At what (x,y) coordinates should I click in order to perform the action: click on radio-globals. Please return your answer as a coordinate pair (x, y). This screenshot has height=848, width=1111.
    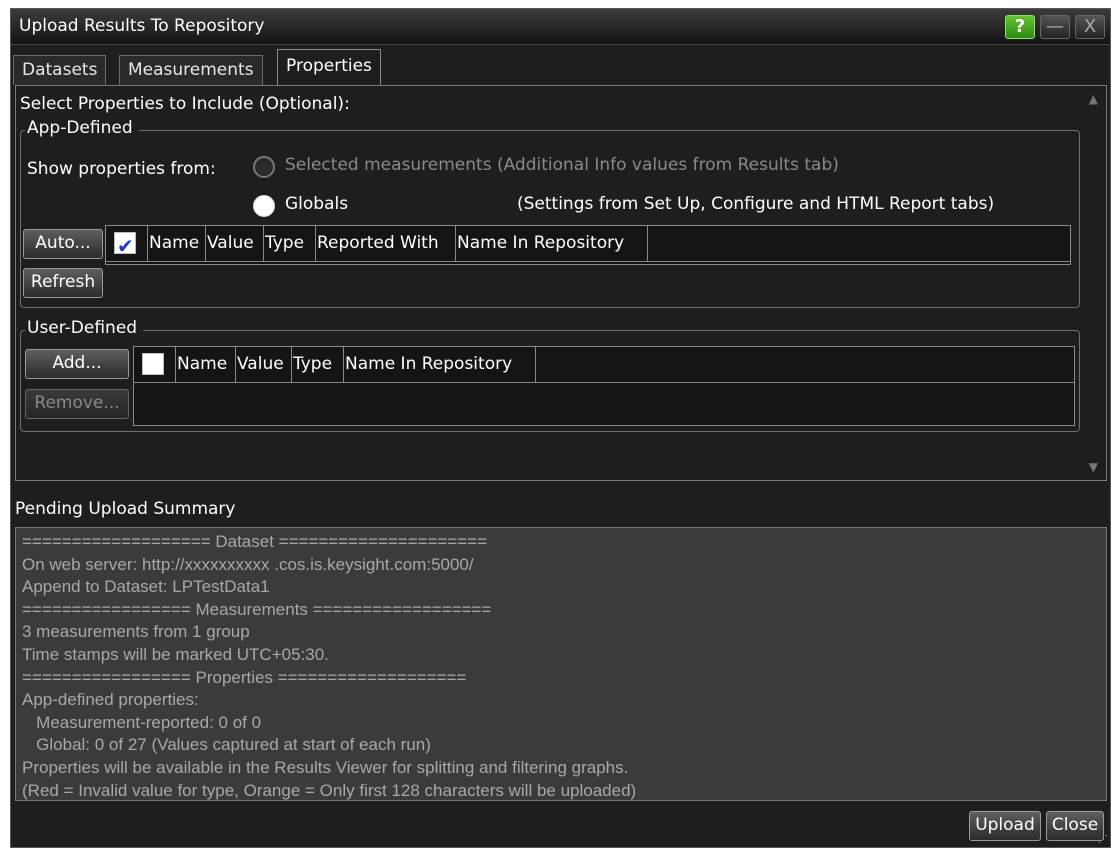
    Looking at the image, I should click on (264, 206).